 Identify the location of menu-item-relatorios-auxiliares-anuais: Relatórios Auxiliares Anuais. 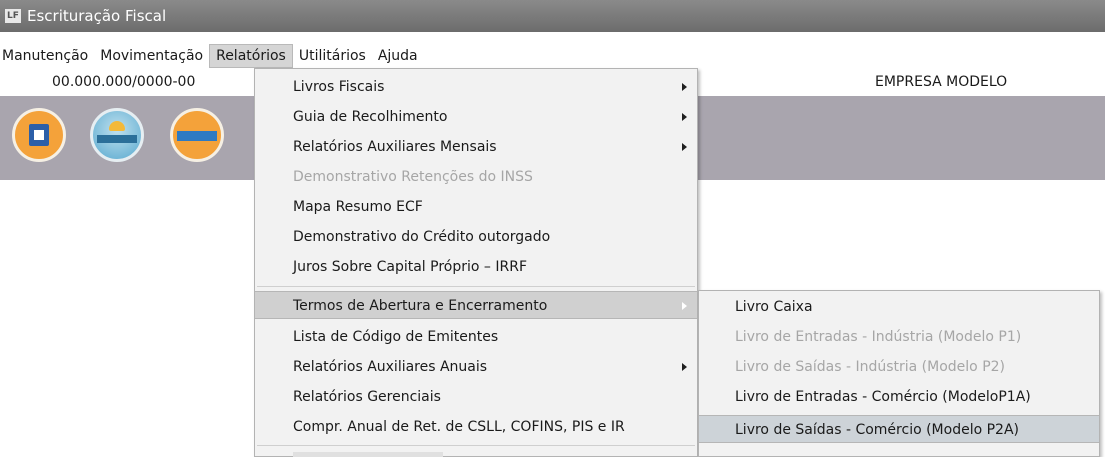
(476, 367).